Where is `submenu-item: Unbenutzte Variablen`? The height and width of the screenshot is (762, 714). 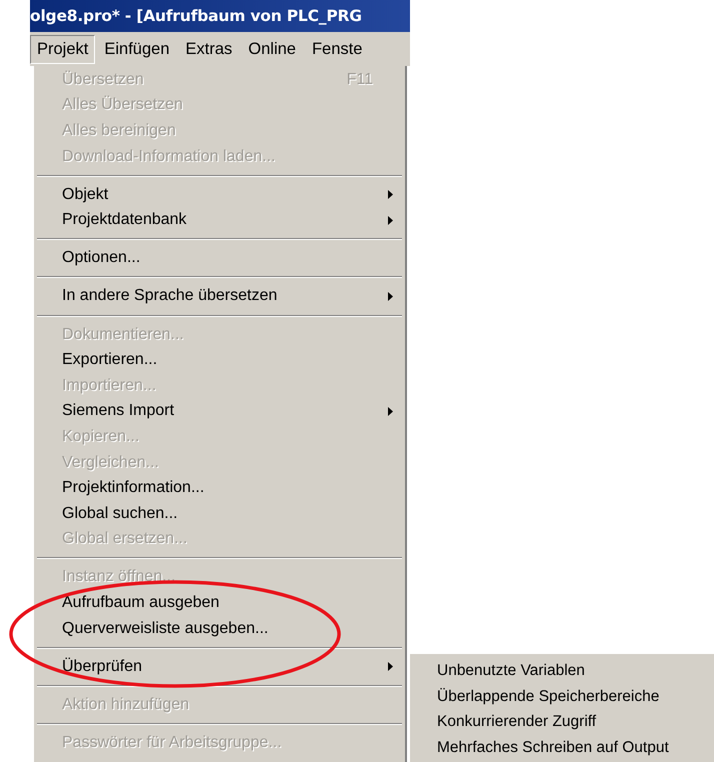
submenu-item: Unbenutzte Variablen is located at coordinates (562, 671).